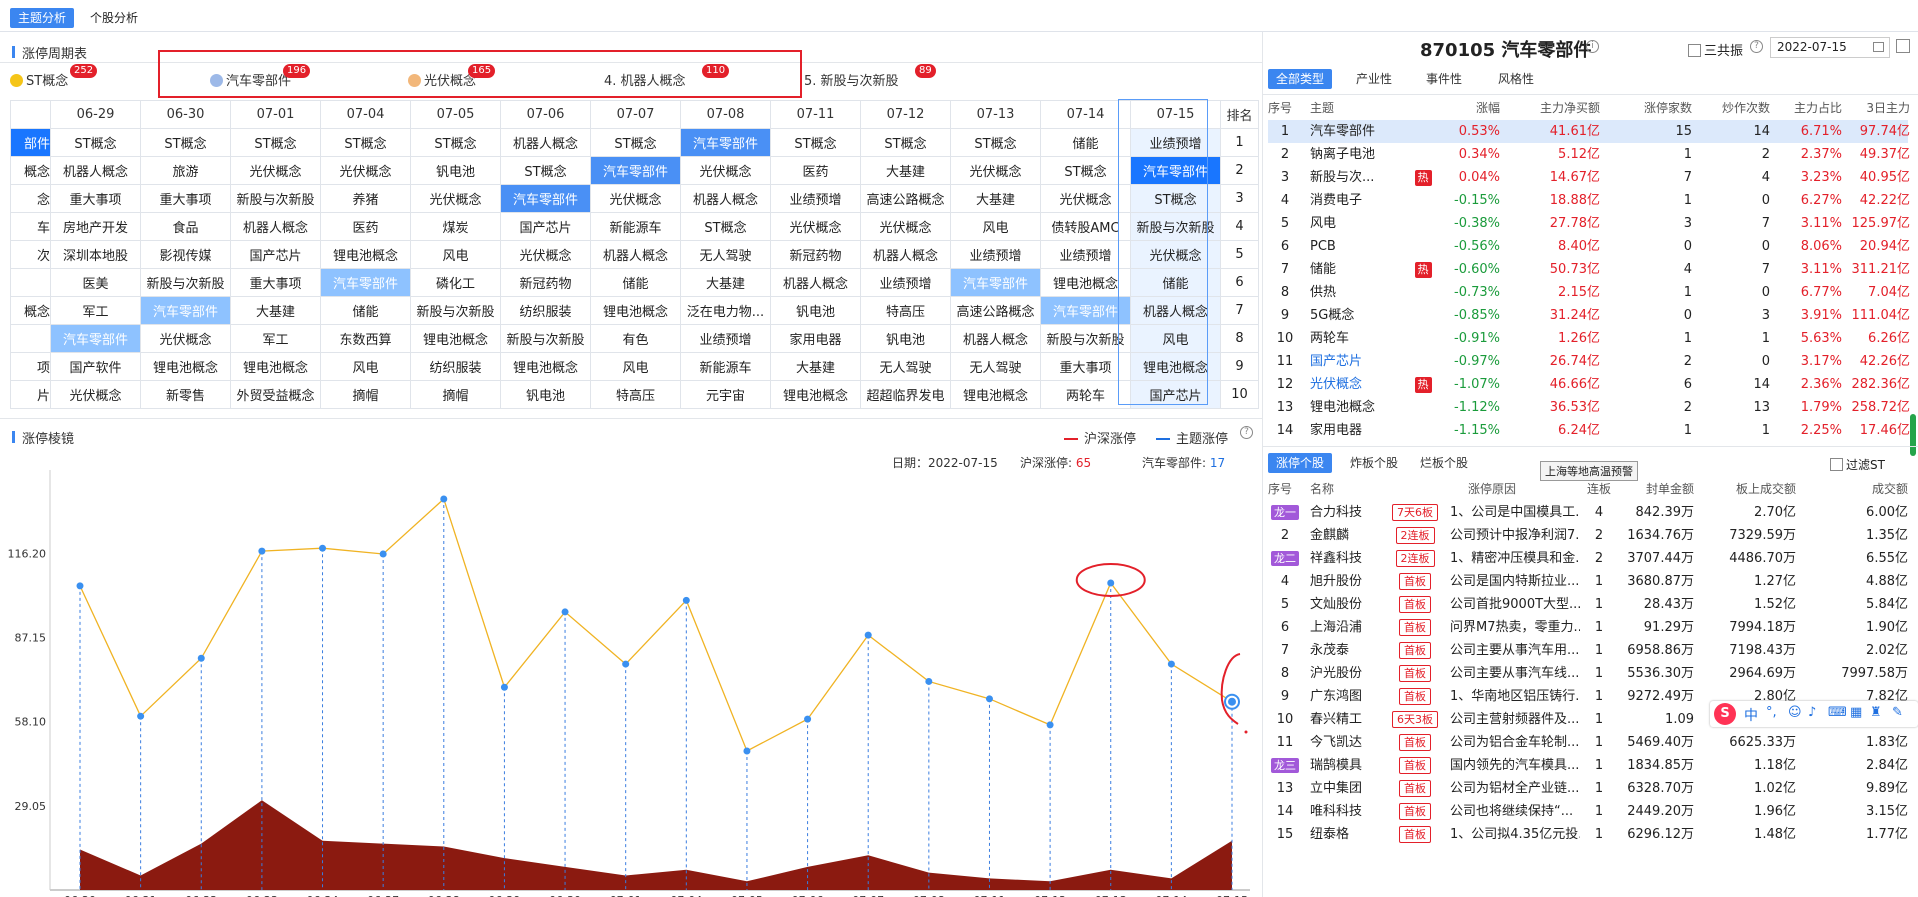 The height and width of the screenshot is (897, 1918). Describe the element at coordinates (1300, 463) in the screenshot. I see `stock-type-tab: 涨停个股` at that location.